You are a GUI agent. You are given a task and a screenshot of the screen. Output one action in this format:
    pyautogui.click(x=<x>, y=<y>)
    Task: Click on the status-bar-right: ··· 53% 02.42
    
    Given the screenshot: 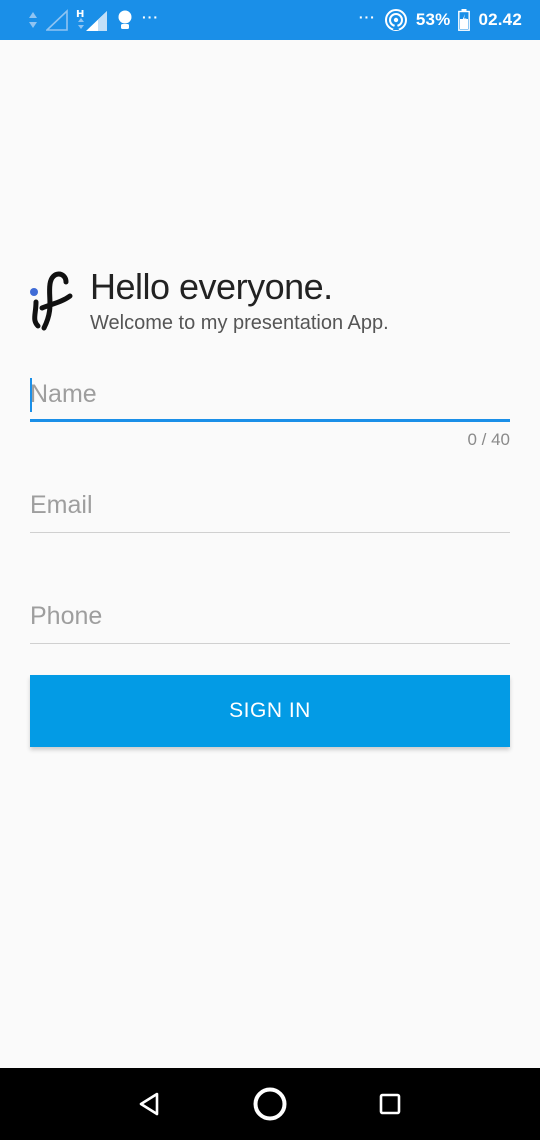 What is the action you would take?
    pyautogui.click(x=440, y=20)
    